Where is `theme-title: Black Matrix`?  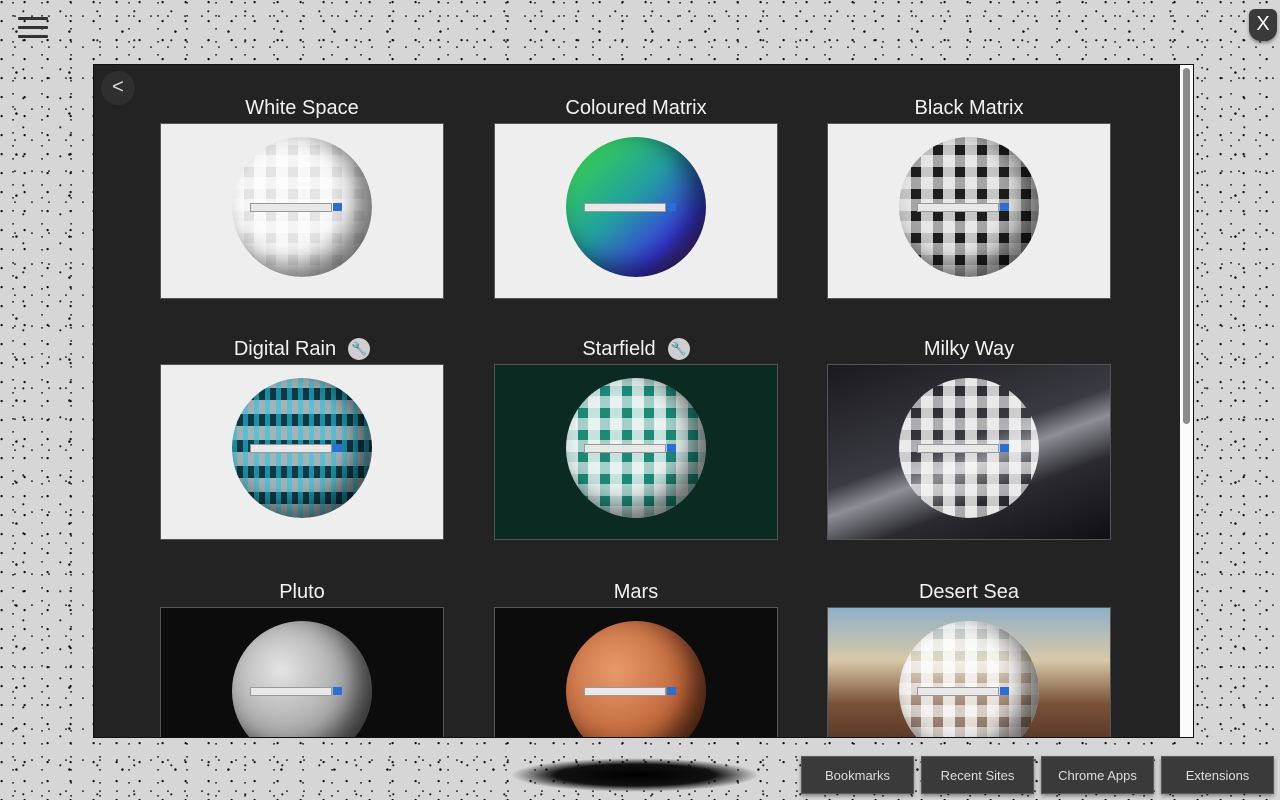 theme-title: Black Matrix is located at coordinates (969, 107).